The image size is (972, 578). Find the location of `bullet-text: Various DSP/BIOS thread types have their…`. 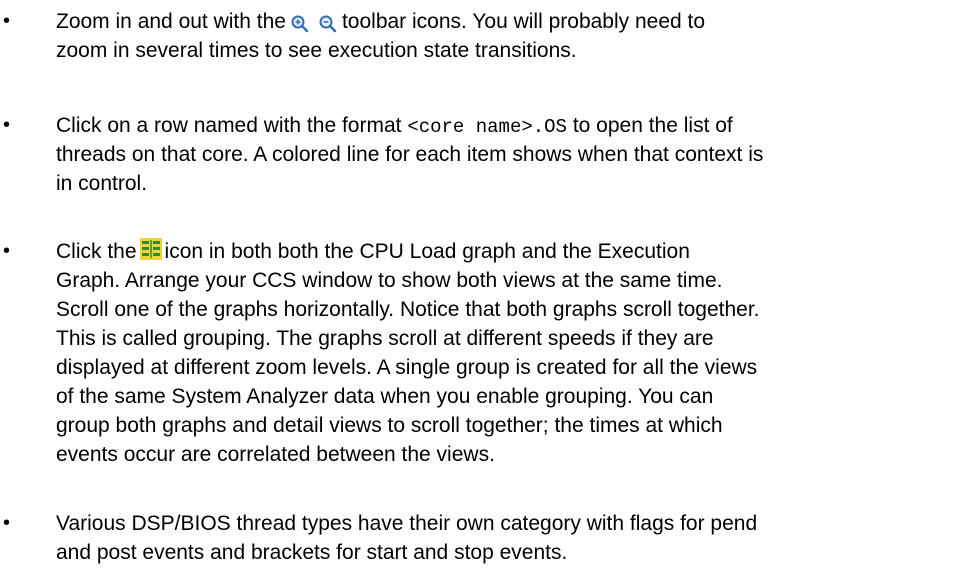

bullet-text: Various DSP/BIOS thread types have their… is located at coordinates (508, 538).